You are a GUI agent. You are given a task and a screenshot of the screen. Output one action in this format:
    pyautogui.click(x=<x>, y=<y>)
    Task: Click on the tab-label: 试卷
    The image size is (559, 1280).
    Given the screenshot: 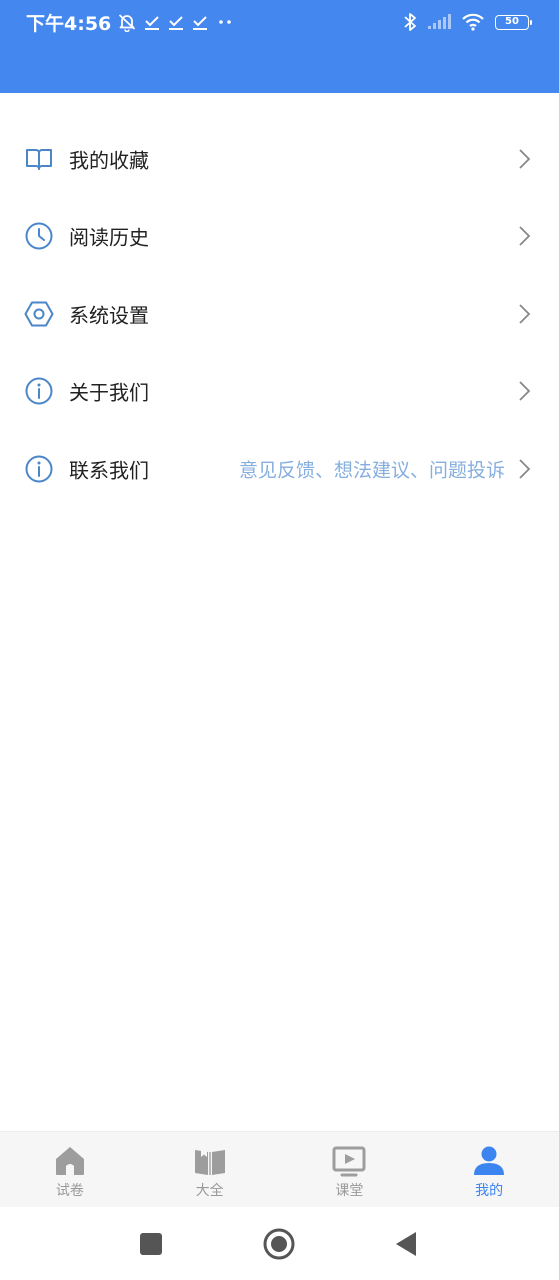 What is the action you would take?
    pyautogui.click(x=69, y=1191)
    